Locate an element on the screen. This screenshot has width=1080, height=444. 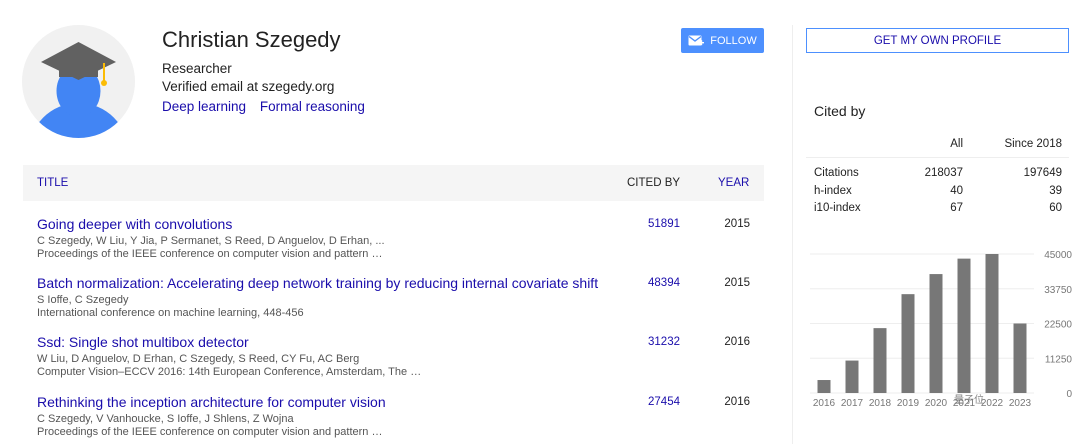
x-tick-label: 2019 is located at coordinates (908, 403).